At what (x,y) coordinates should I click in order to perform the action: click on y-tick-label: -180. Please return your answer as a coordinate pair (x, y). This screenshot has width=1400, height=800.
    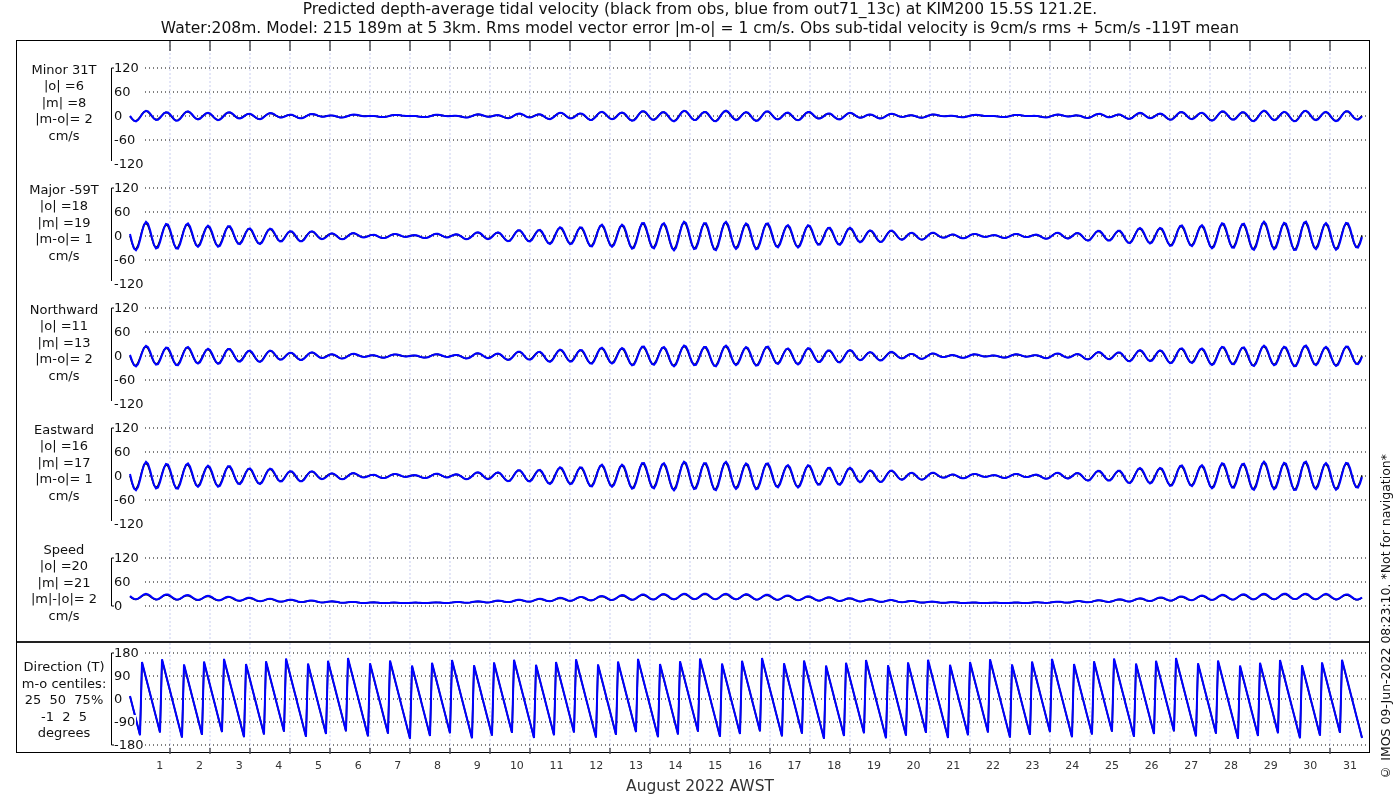
    Looking at the image, I should click on (129, 745).